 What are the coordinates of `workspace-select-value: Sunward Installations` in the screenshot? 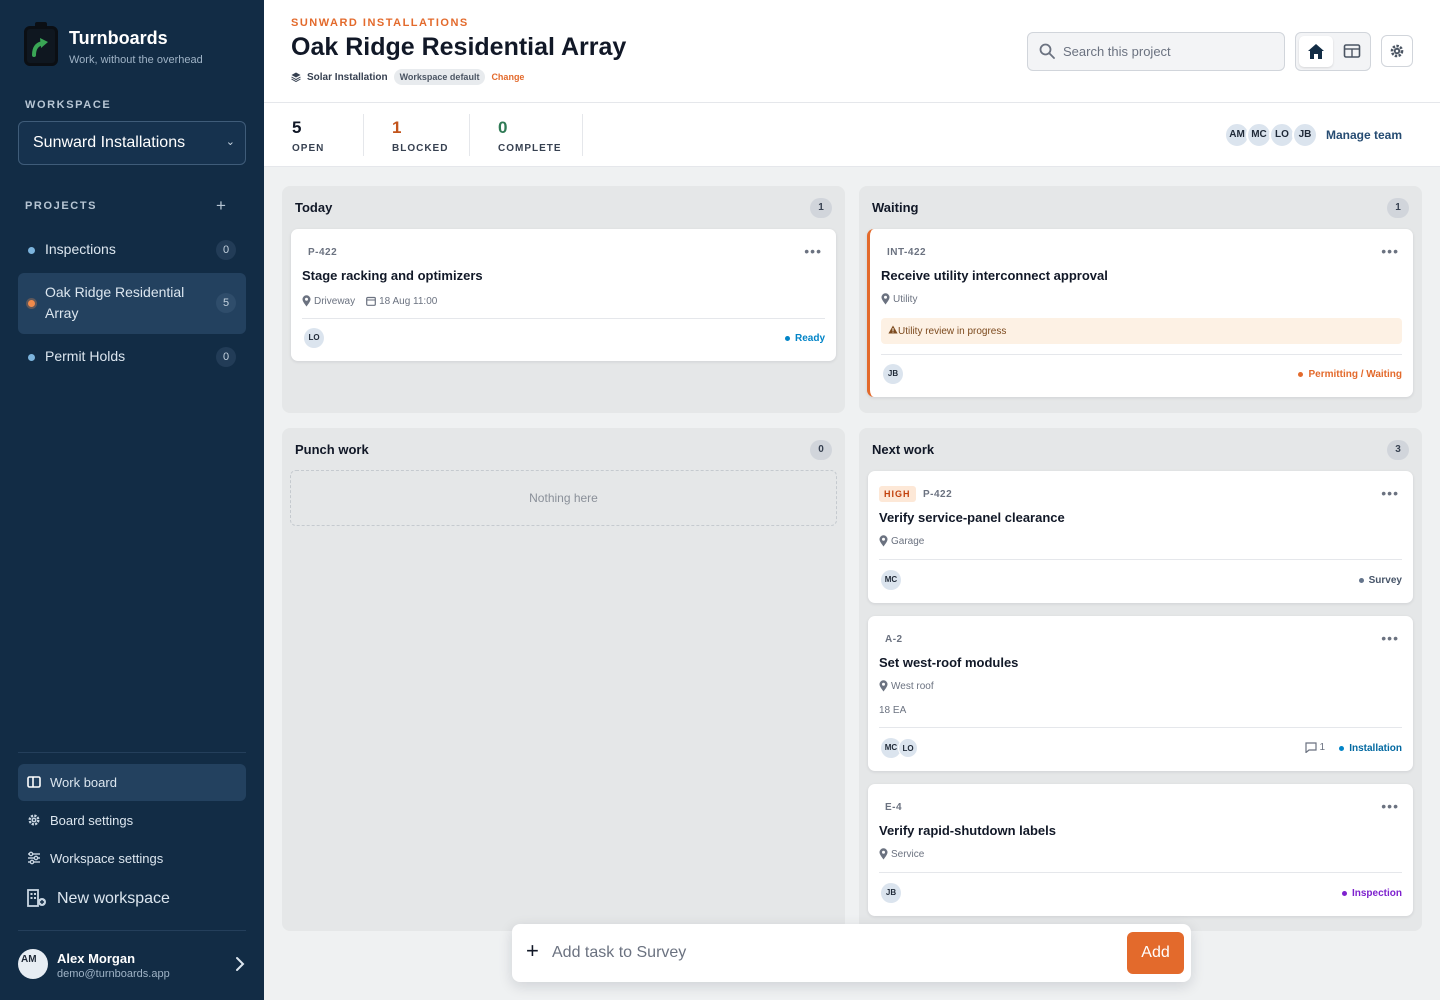 It's located at (109, 142).